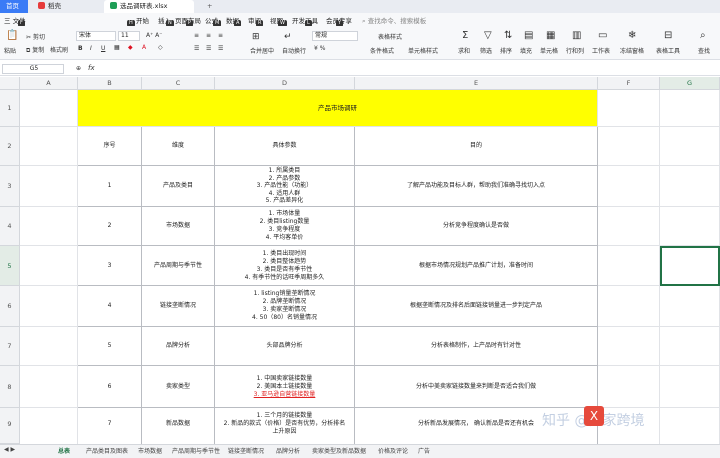 The height and width of the screenshot is (458, 720). Describe the element at coordinates (208, 48) in the screenshot. I see `align-center-icon: ☰` at that location.